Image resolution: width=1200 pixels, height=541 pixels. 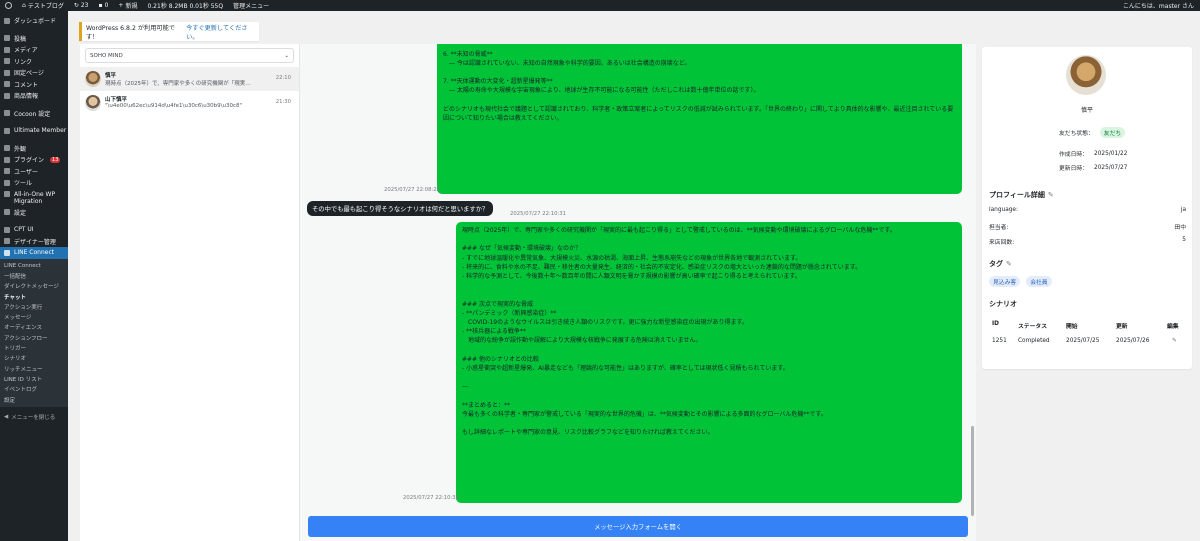 I want to click on menu-designer: デザイナー管理, so click(x=34, y=242).